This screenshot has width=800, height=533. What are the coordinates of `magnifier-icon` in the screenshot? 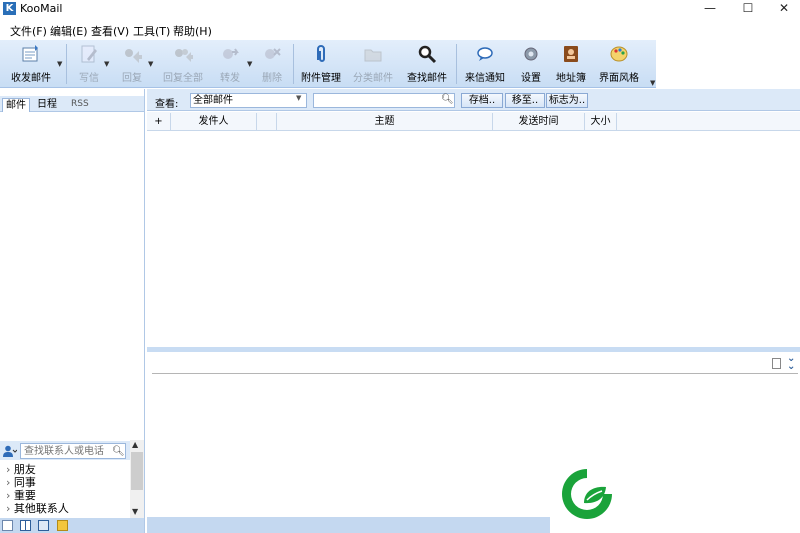 It's located at (427, 54).